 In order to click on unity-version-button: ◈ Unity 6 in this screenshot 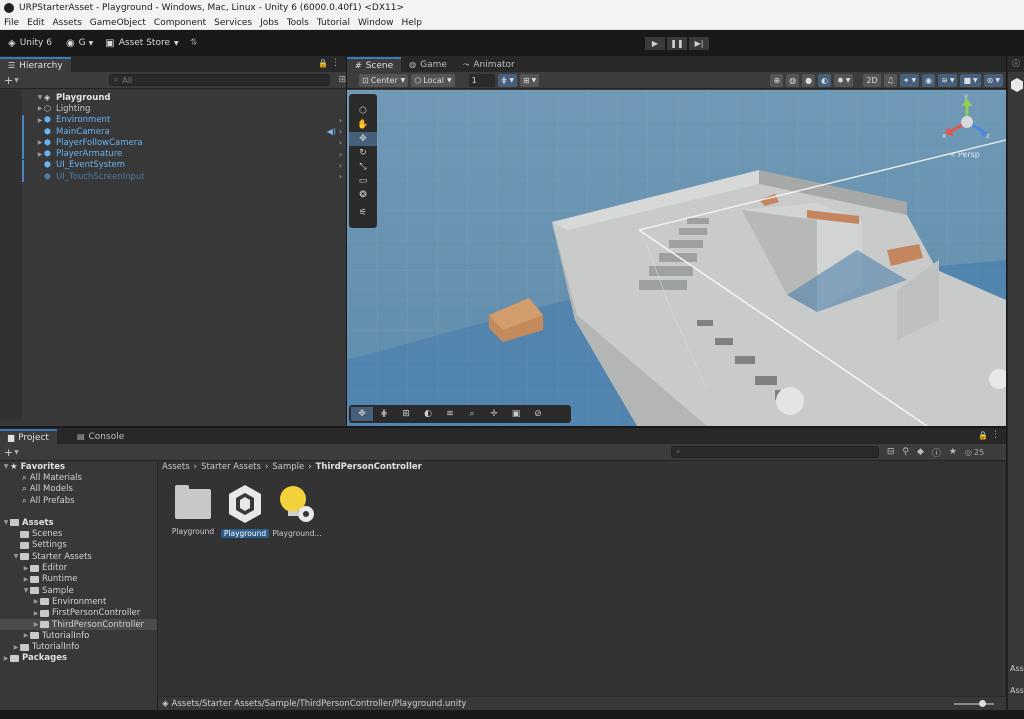, I will do `click(30, 43)`.